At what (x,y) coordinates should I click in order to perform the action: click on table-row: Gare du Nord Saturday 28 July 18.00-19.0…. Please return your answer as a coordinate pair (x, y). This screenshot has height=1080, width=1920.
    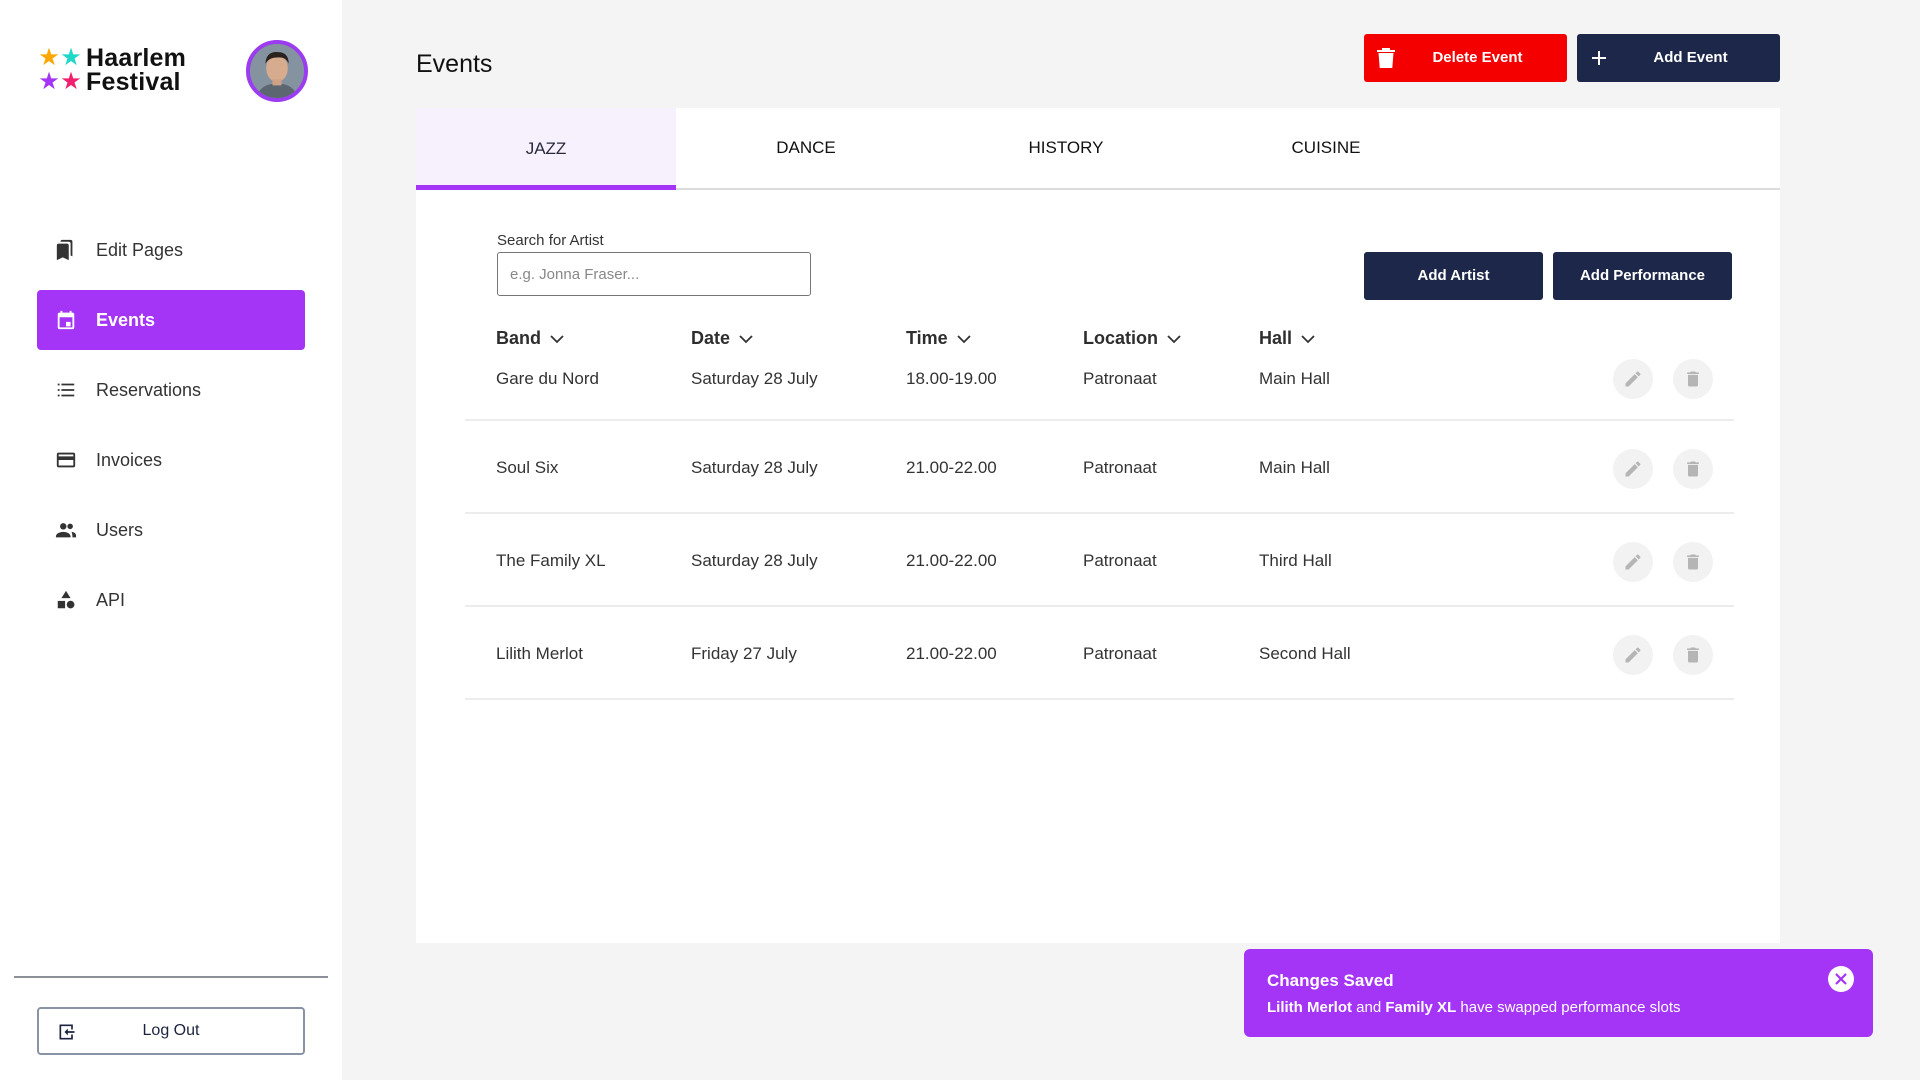
    Looking at the image, I should click on (1099, 390).